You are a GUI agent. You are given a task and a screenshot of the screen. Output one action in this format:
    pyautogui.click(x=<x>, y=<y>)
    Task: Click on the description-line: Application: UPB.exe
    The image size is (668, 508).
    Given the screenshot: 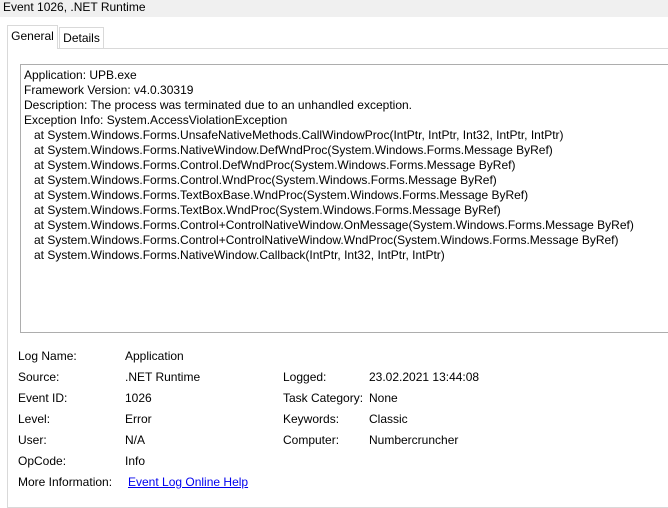 What is the action you would take?
    pyautogui.click(x=80, y=75)
    